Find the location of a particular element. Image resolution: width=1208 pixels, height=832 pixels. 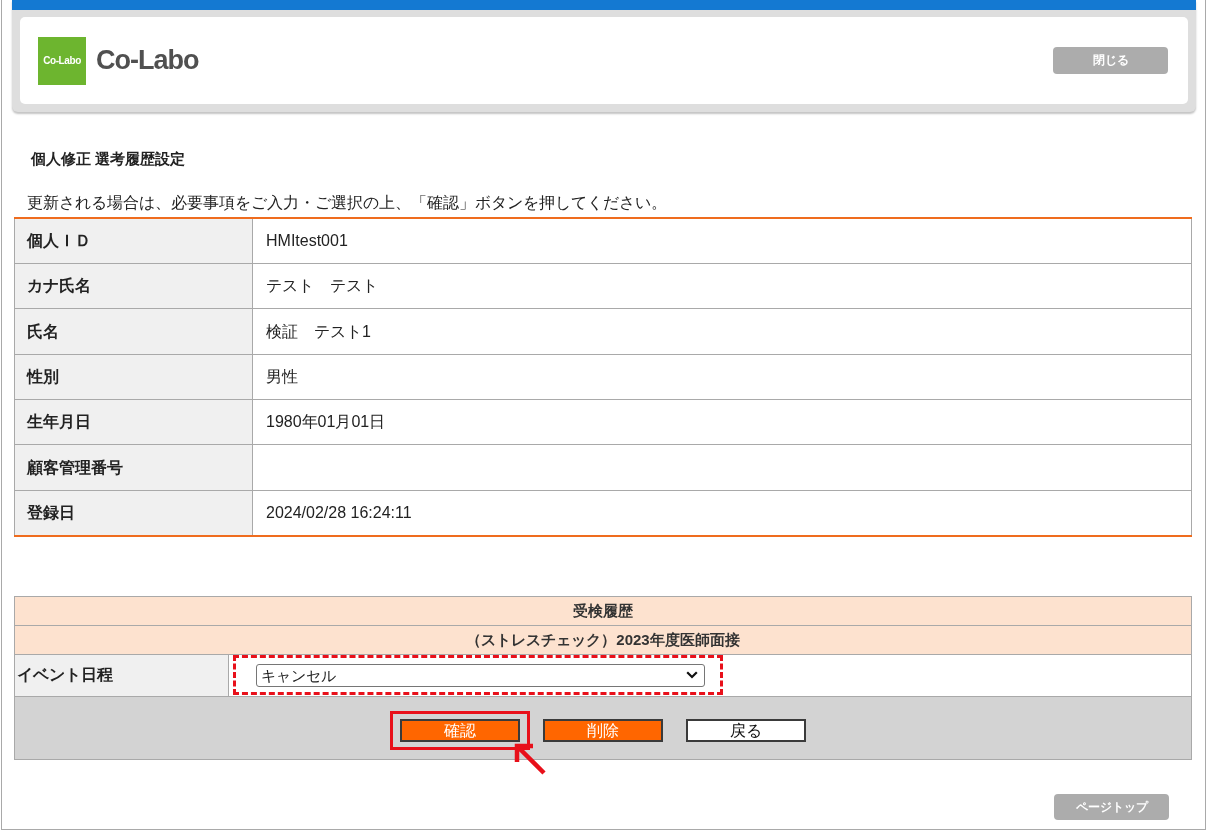

chevron-down-icon is located at coordinates (692, 675).